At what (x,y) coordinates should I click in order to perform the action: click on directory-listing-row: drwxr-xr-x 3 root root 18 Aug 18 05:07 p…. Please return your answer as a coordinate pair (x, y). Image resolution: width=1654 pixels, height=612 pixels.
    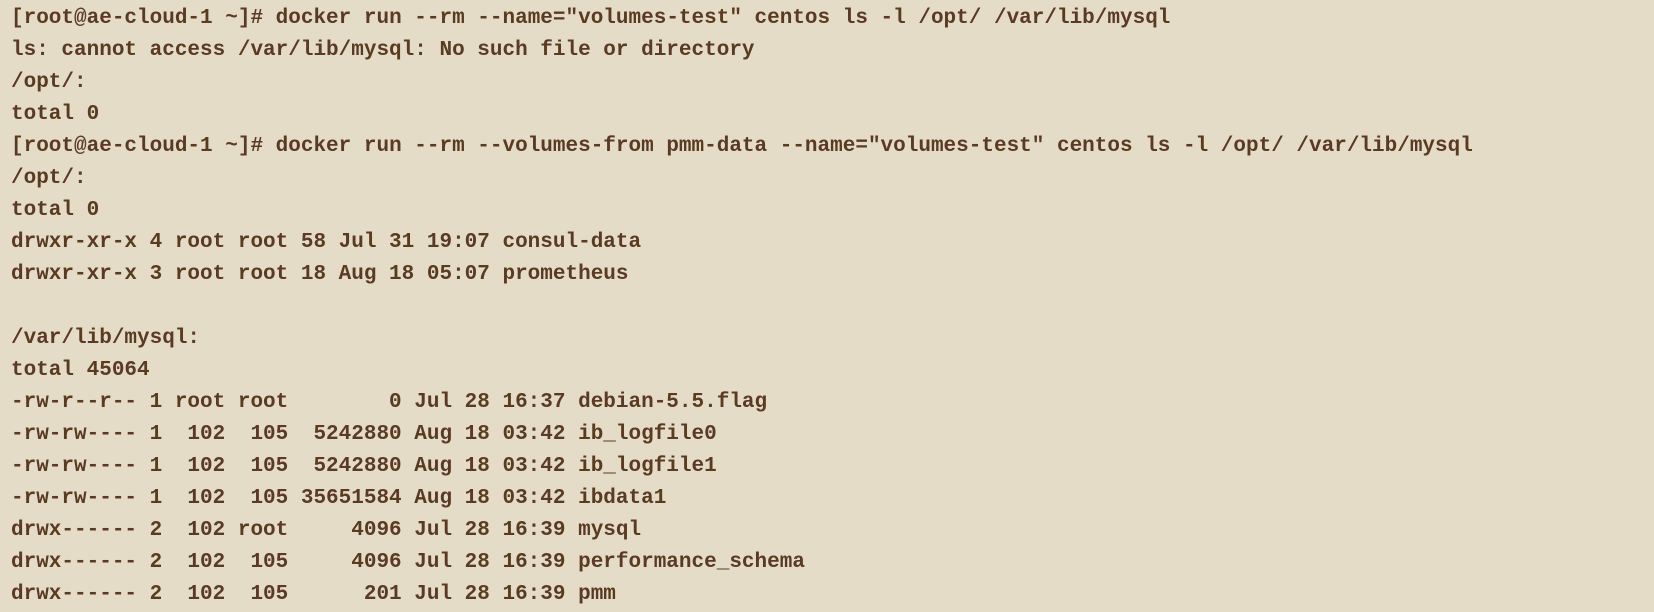
    Looking at the image, I should click on (320, 274).